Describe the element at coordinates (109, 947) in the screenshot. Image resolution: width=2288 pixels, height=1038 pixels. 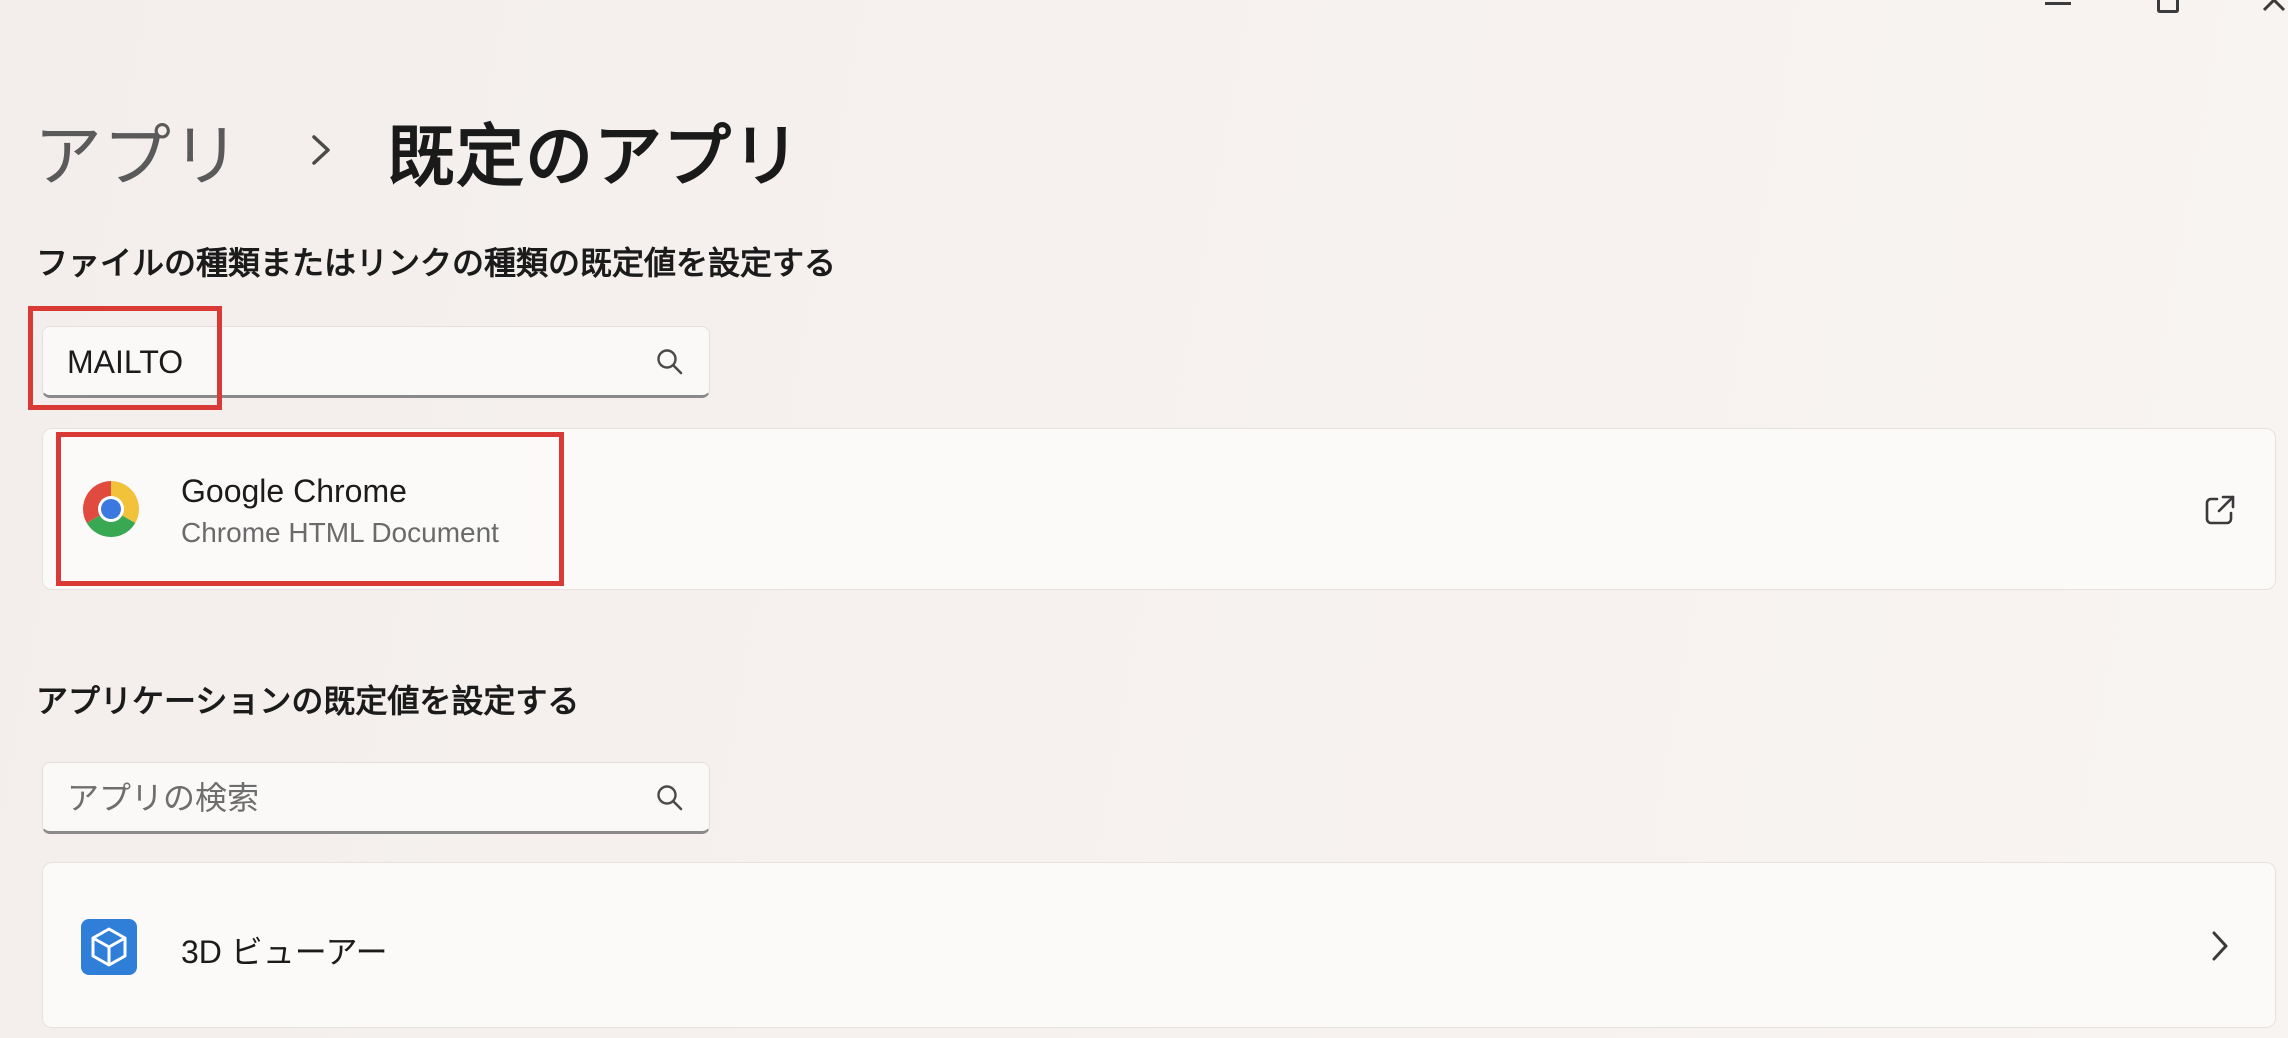
I see `3d-viewer-icon` at that location.